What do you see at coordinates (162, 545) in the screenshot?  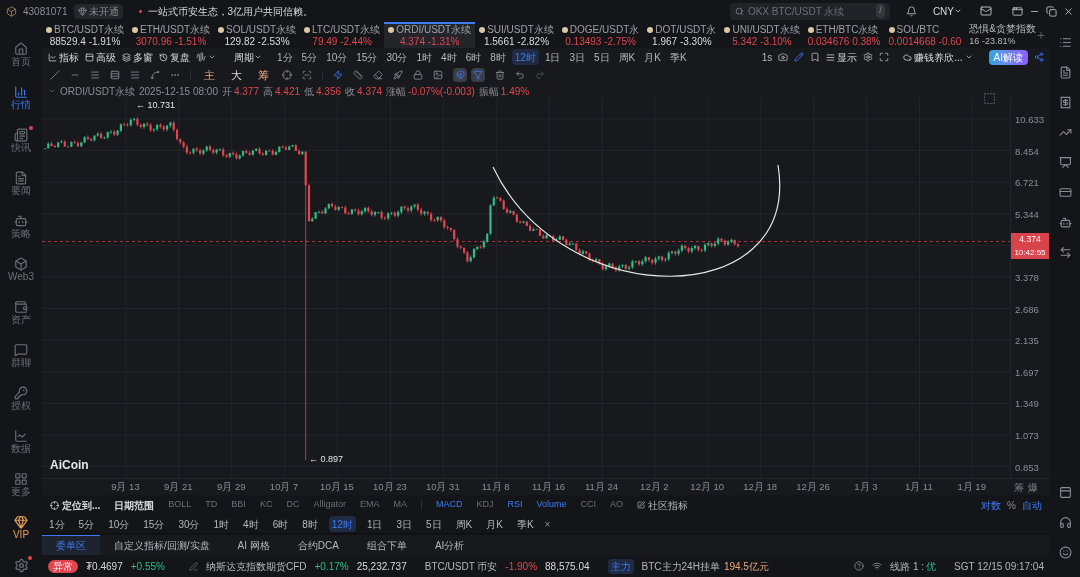 I see `panel-tab: 自定义指标/回测/实盘` at bounding box center [162, 545].